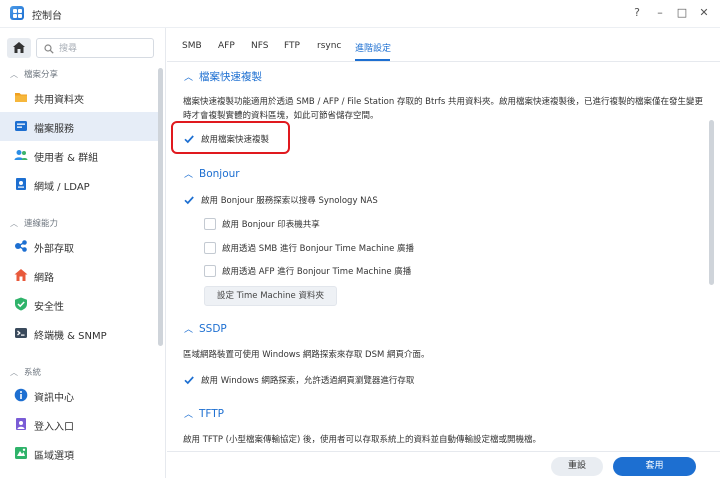 The height and width of the screenshot is (478, 720). Describe the element at coordinates (443, 464) in the screenshot. I see `footer-bar: 重設 套用` at that location.